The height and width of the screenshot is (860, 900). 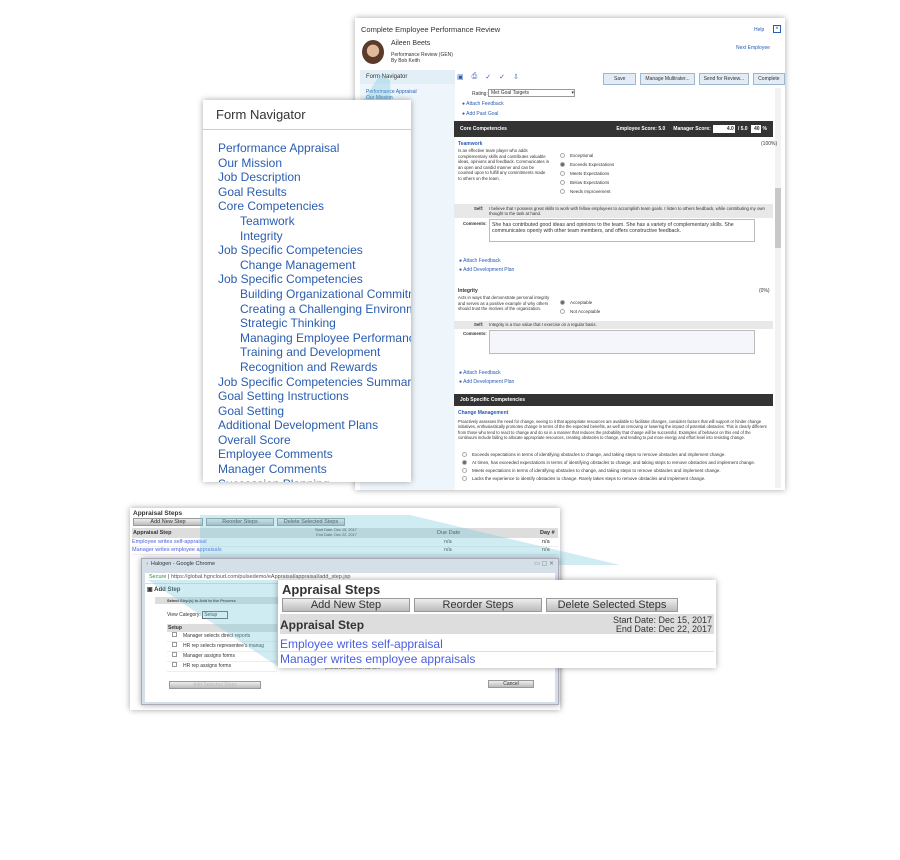 What do you see at coordinates (488, 77) in the screenshot?
I see `spellcheck-icon: ✓` at bounding box center [488, 77].